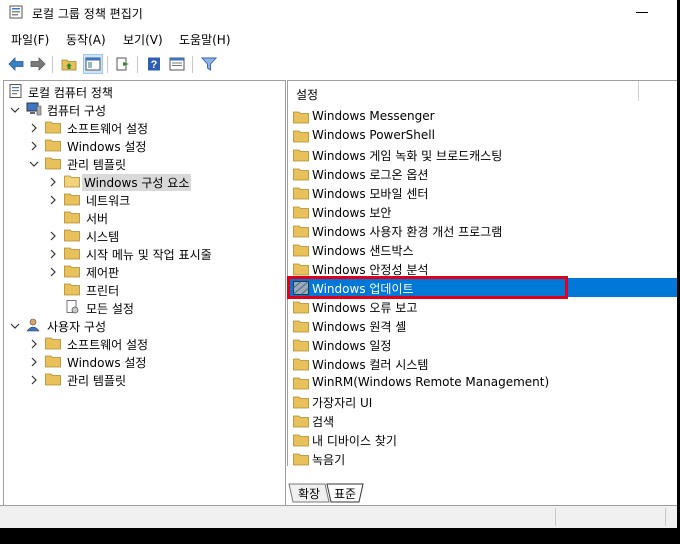  I want to click on list-item: WinRM(Windows Remote Management), so click(482, 382).